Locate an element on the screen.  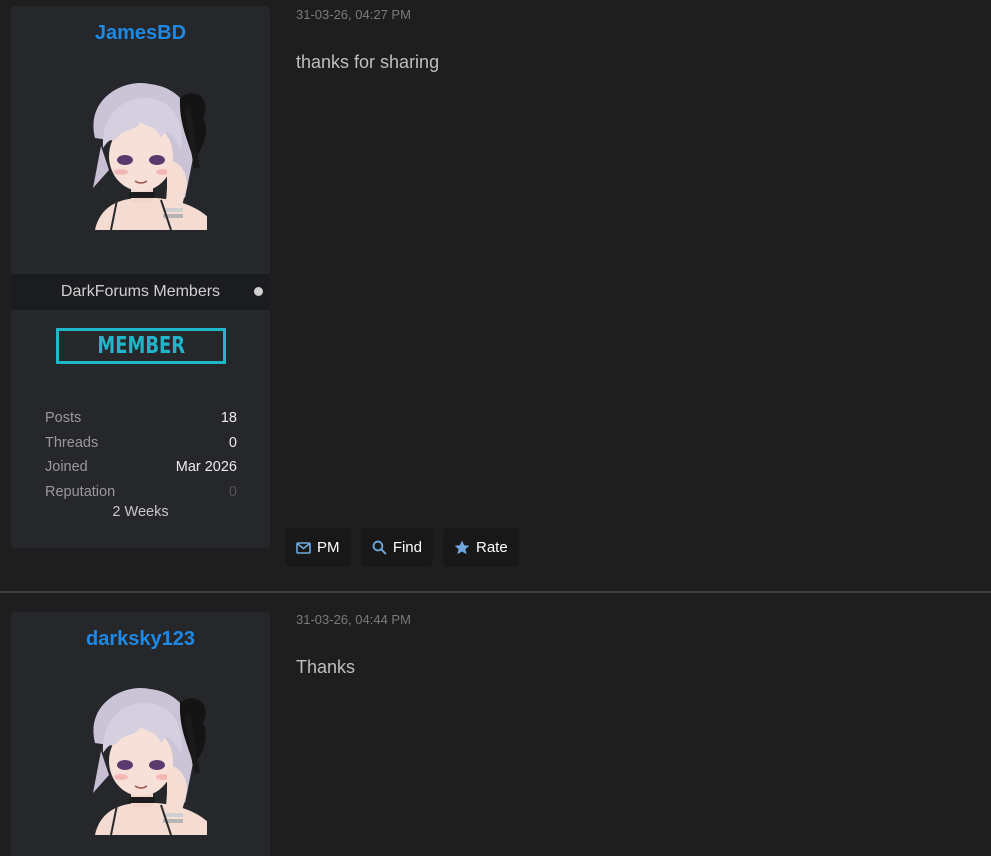
post-message: Thanks is located at coordinates (326, 667).